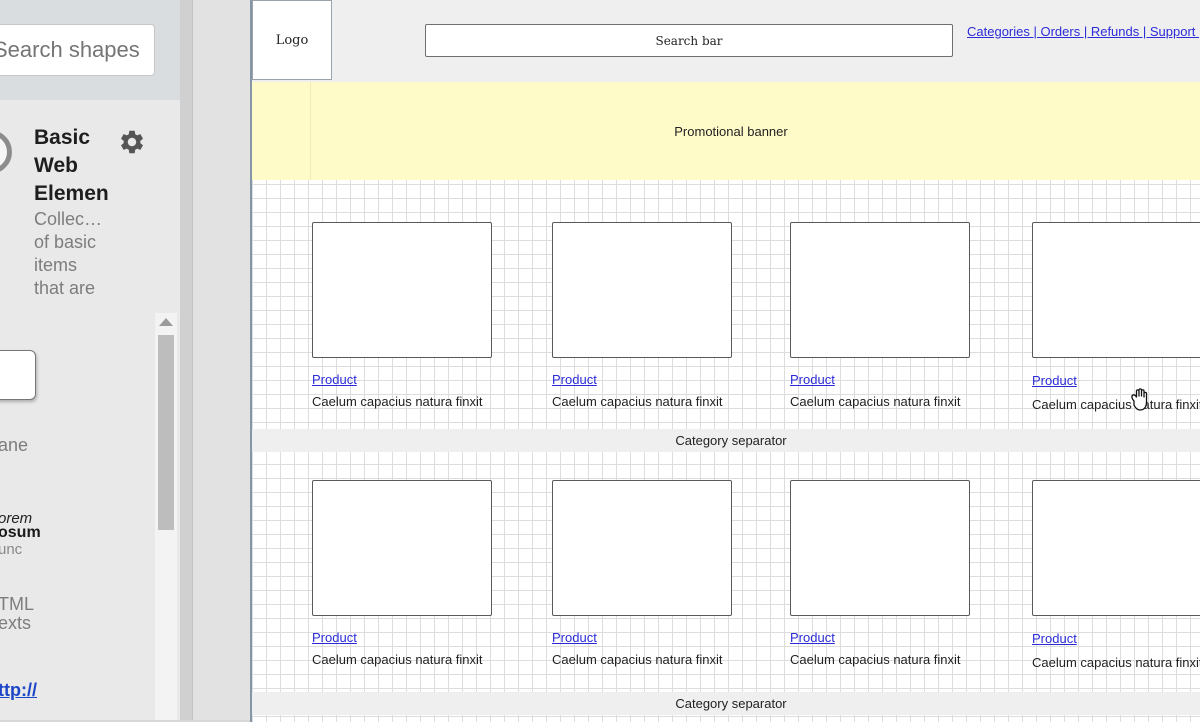 This screenshot has height=722, width=1200. I want to click on gear-icon, so click(132, 142).